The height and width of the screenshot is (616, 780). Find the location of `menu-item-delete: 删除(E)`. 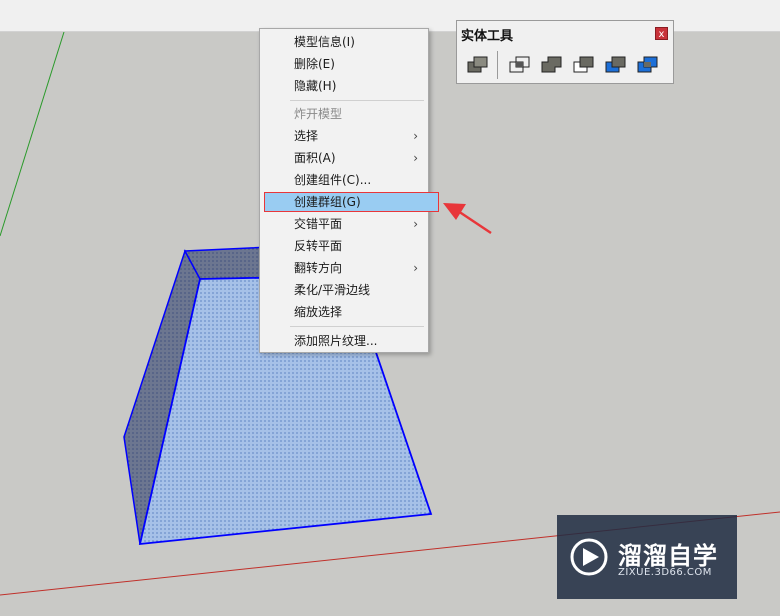

menu-item-delete: 删除(E) is located at coordinates (345, 64).